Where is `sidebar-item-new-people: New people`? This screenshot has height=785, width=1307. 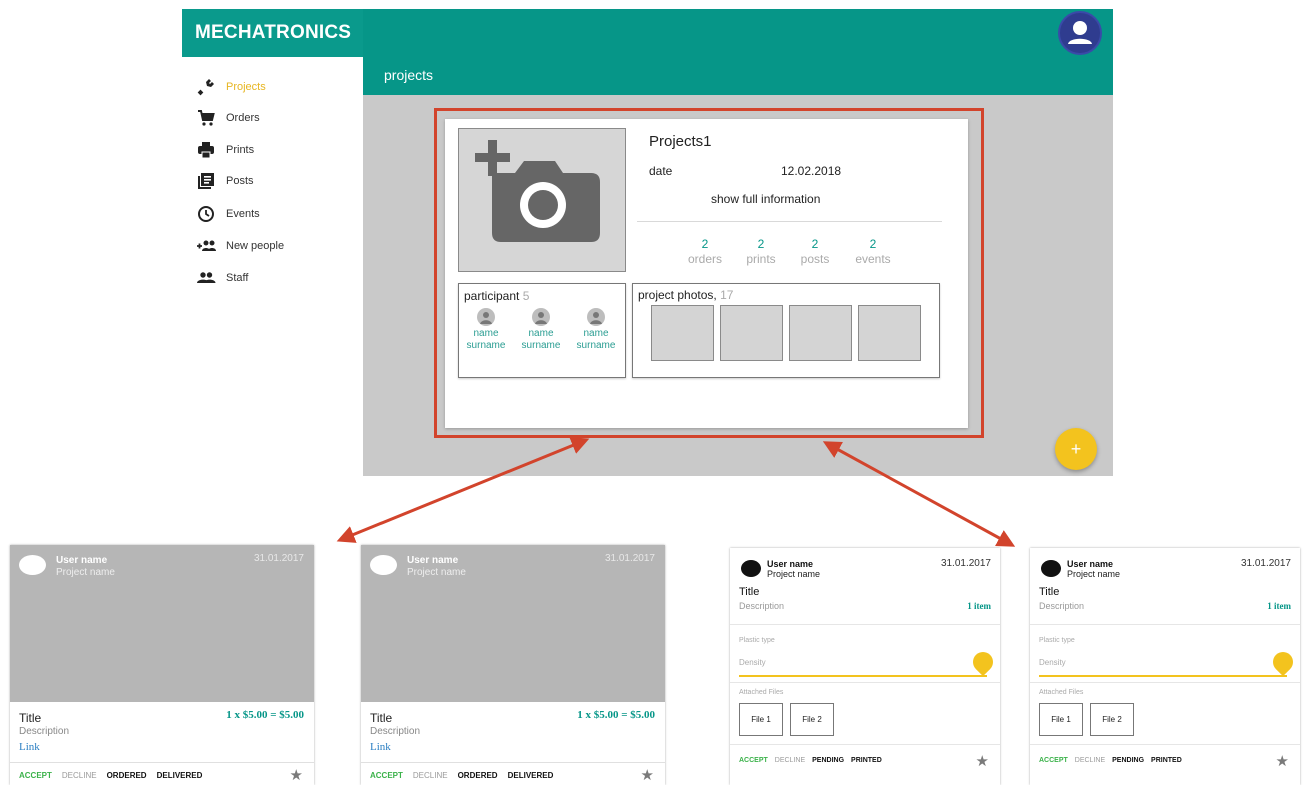
sidebar-item-new-people: New people is located at coordinates (240, 246).